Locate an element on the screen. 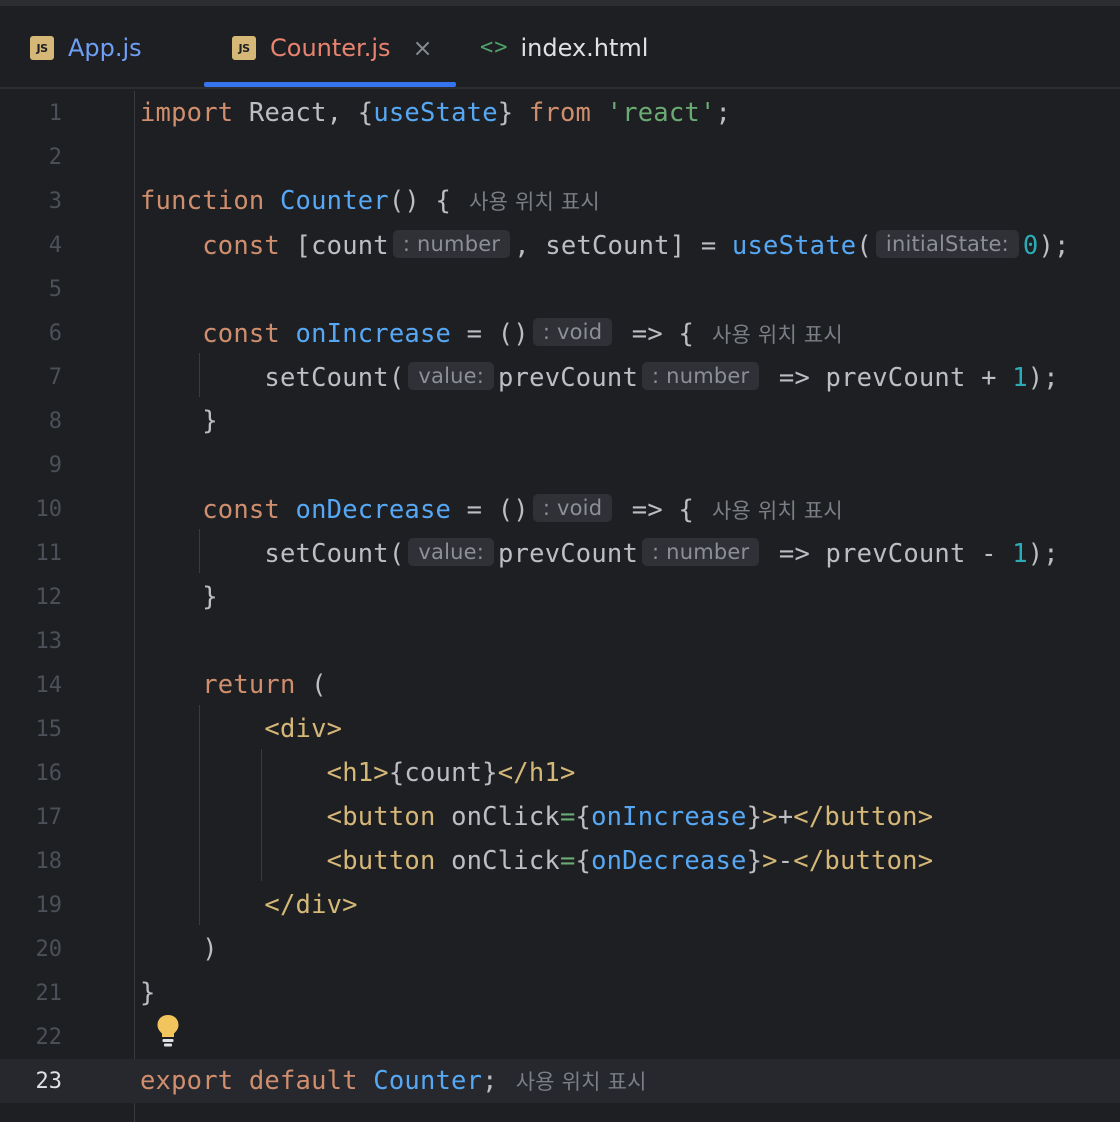 Image resolution: width=1120 pixels, height=1122 pixels. code-line: 1 import React, {useState} from 'react'; is located at coordinates (560, 113).